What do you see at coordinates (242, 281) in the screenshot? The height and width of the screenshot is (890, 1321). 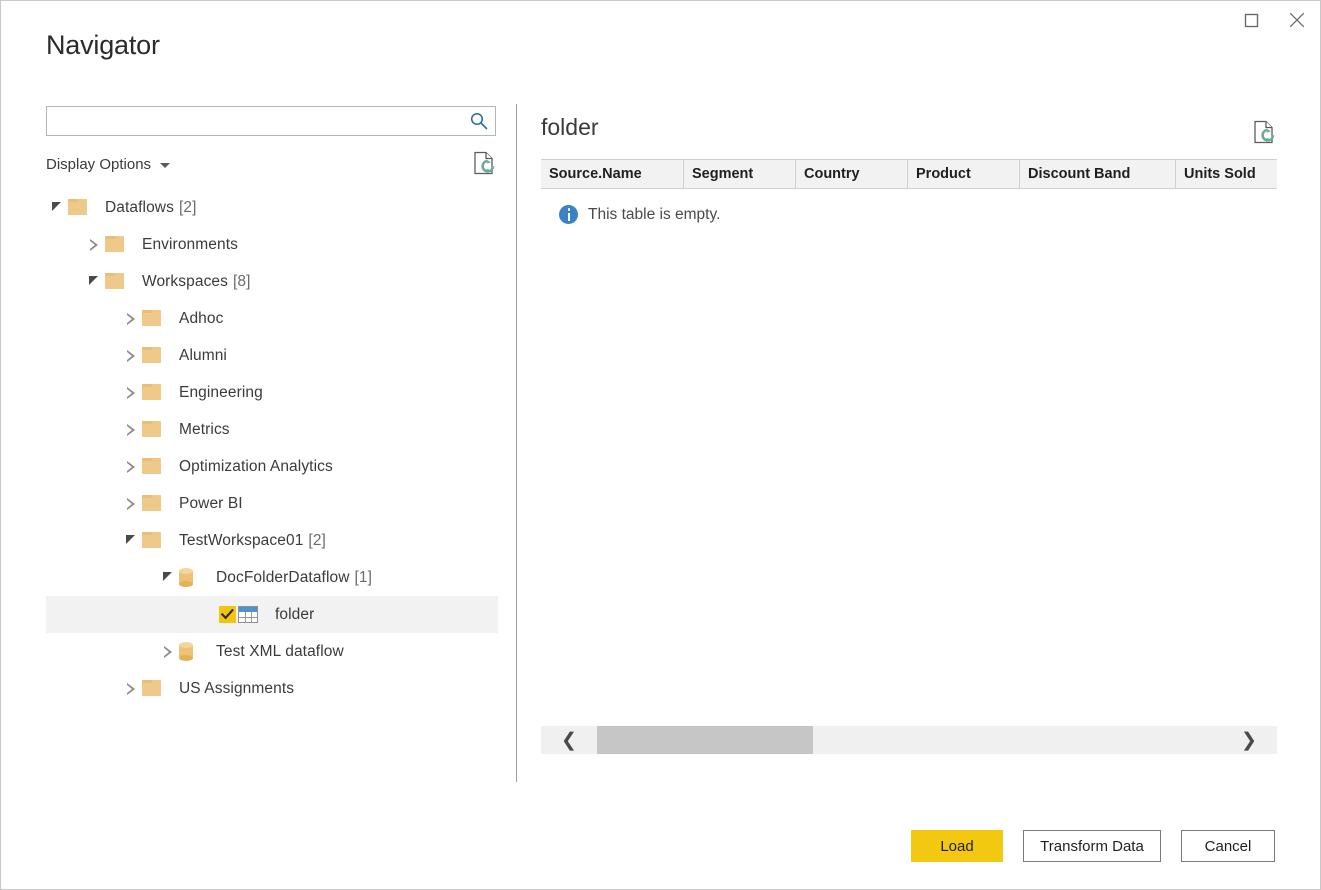 I see `tree-item-count: [8]` at bounding box center [242, 281].